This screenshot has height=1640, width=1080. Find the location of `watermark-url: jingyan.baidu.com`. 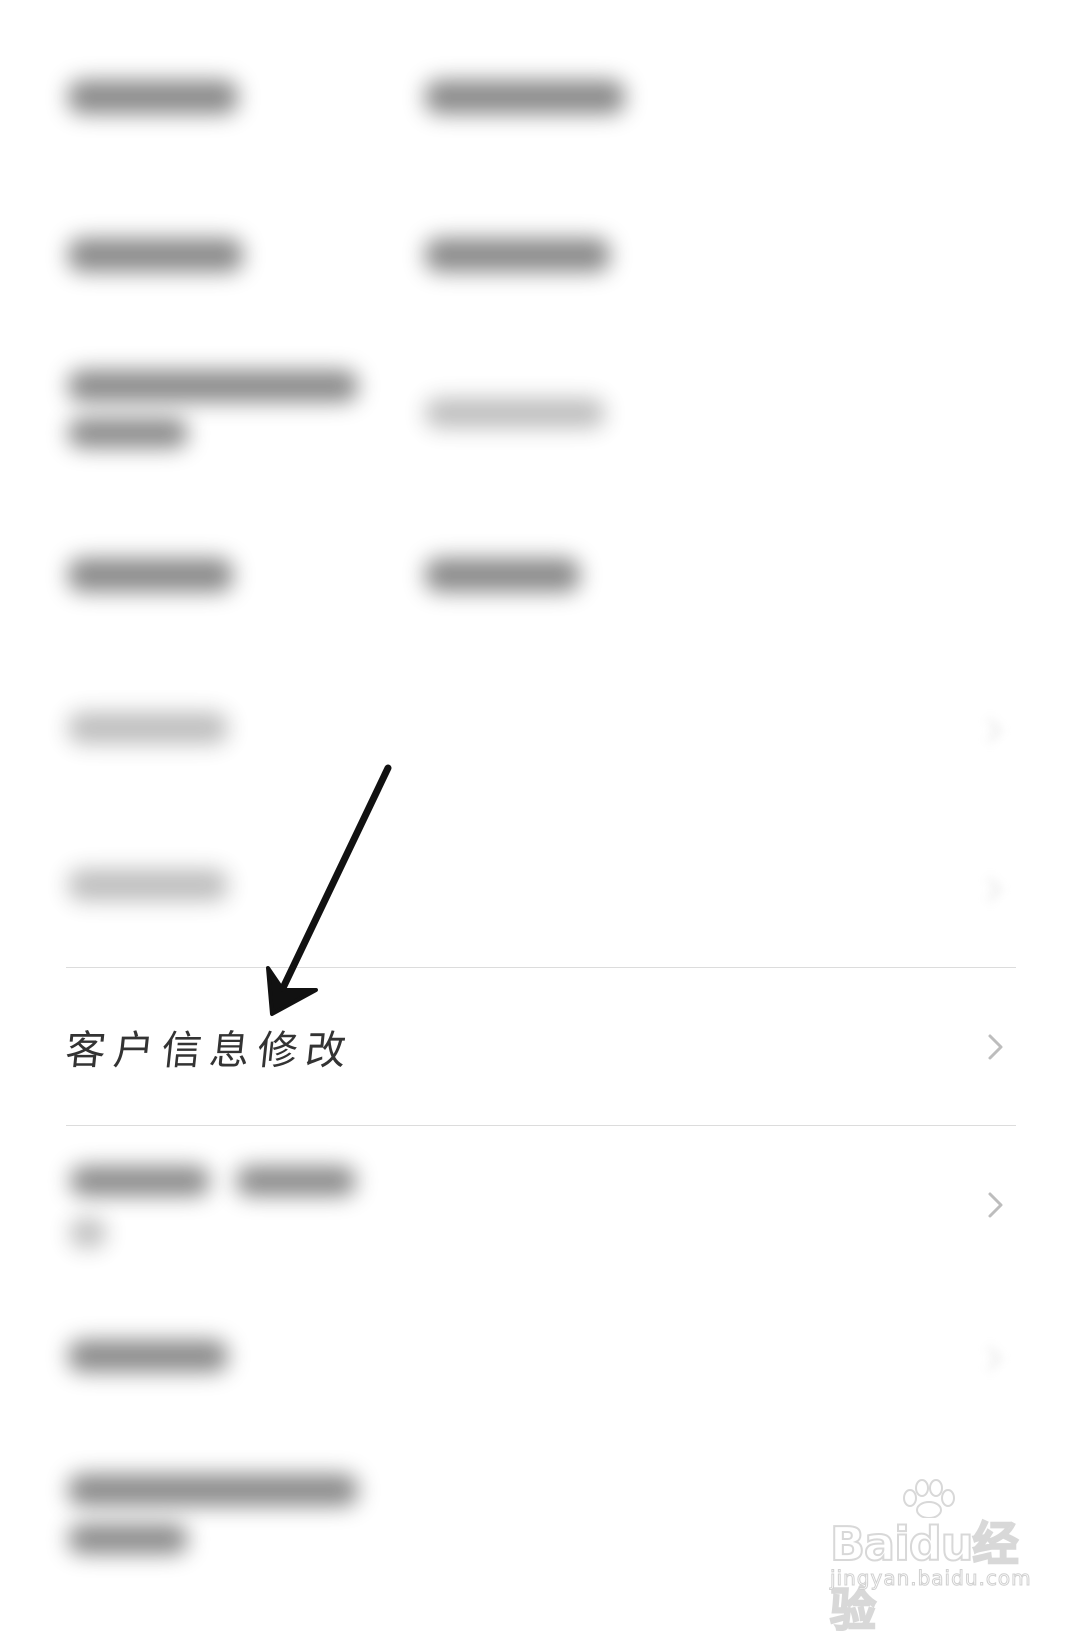

watermark-url: jingyan.baidu.com is located at coordinates (931, 1578).